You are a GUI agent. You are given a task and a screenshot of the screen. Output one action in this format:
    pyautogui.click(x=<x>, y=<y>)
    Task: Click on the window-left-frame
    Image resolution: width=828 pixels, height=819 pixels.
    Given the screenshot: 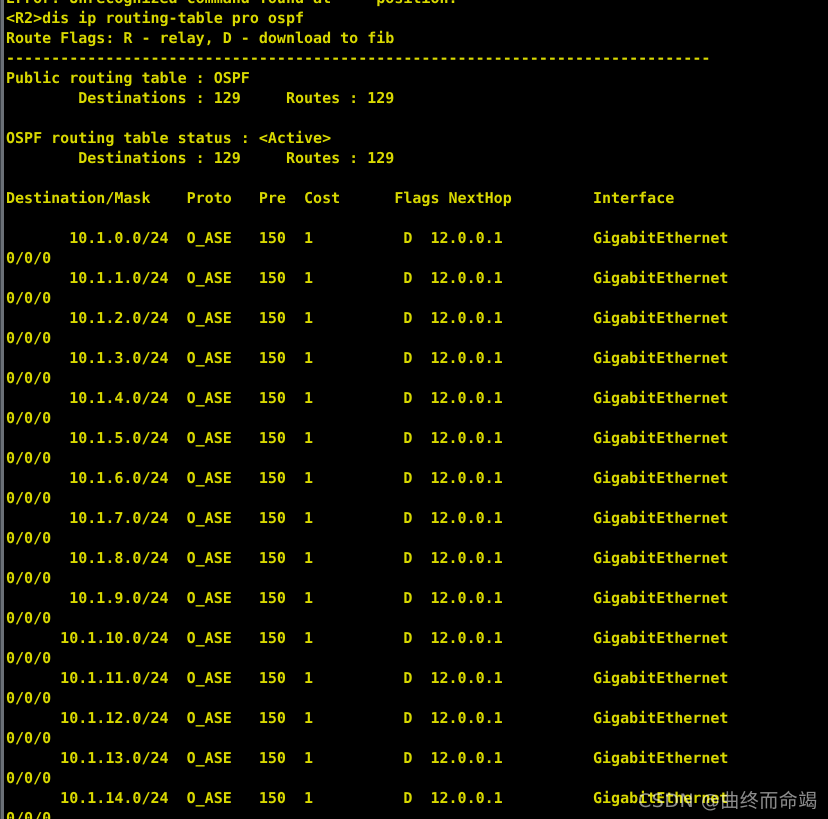 What is the action you would take?
    pyautogui.click(x=2, y=409)
    